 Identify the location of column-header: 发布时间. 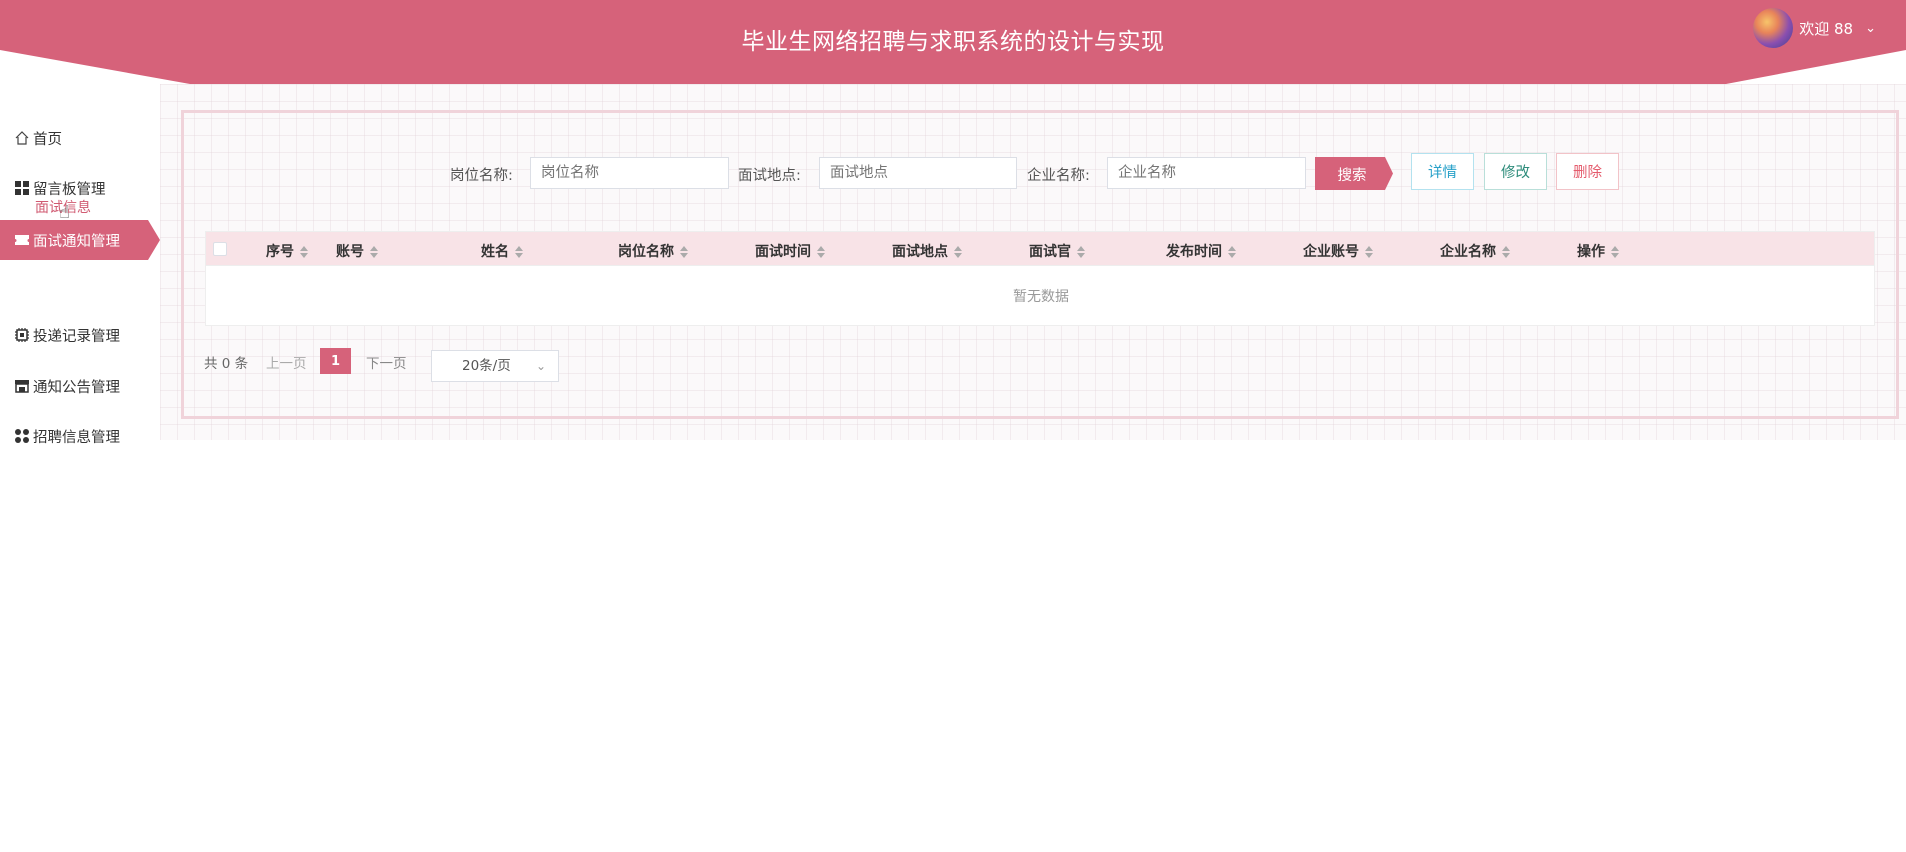
(1201, 251).